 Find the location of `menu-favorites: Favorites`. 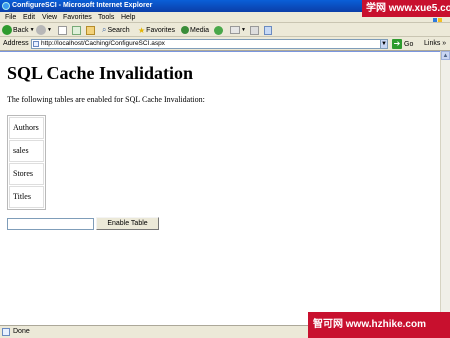

menu-favorites: Favorites is located at coordinates (77, 17).